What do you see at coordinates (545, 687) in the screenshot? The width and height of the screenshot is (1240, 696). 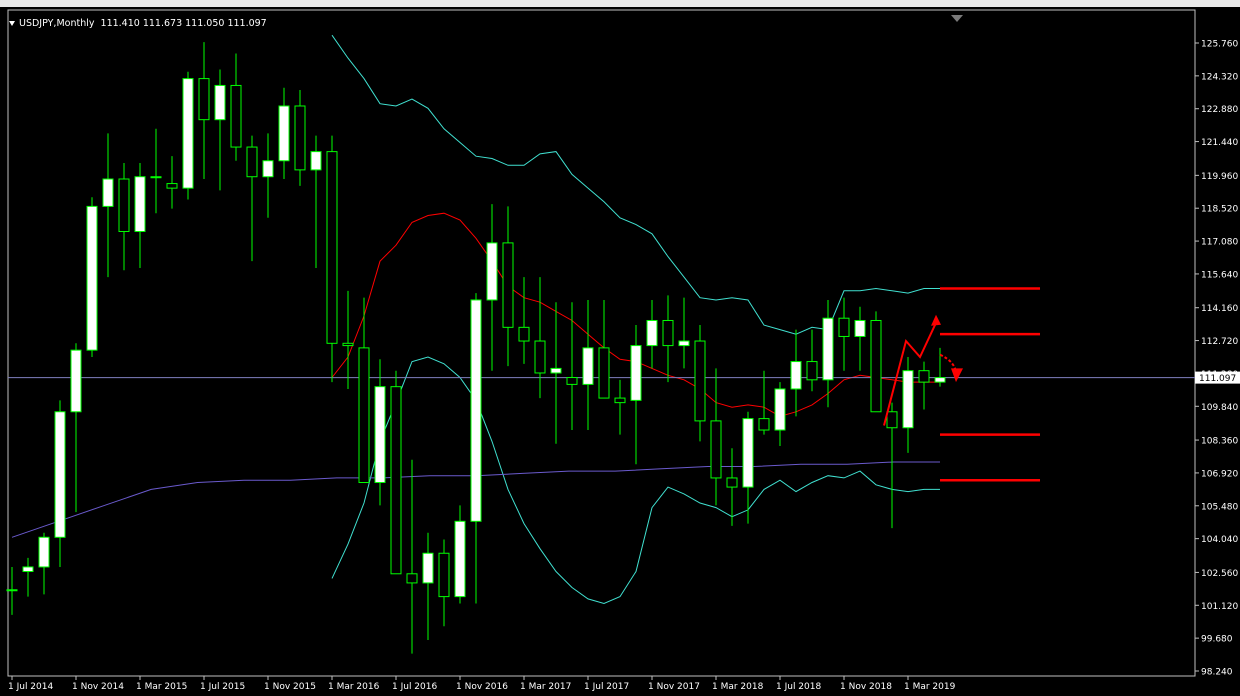 I see `time-label: 1 Mar 2017` at bounding box center [545, 687].